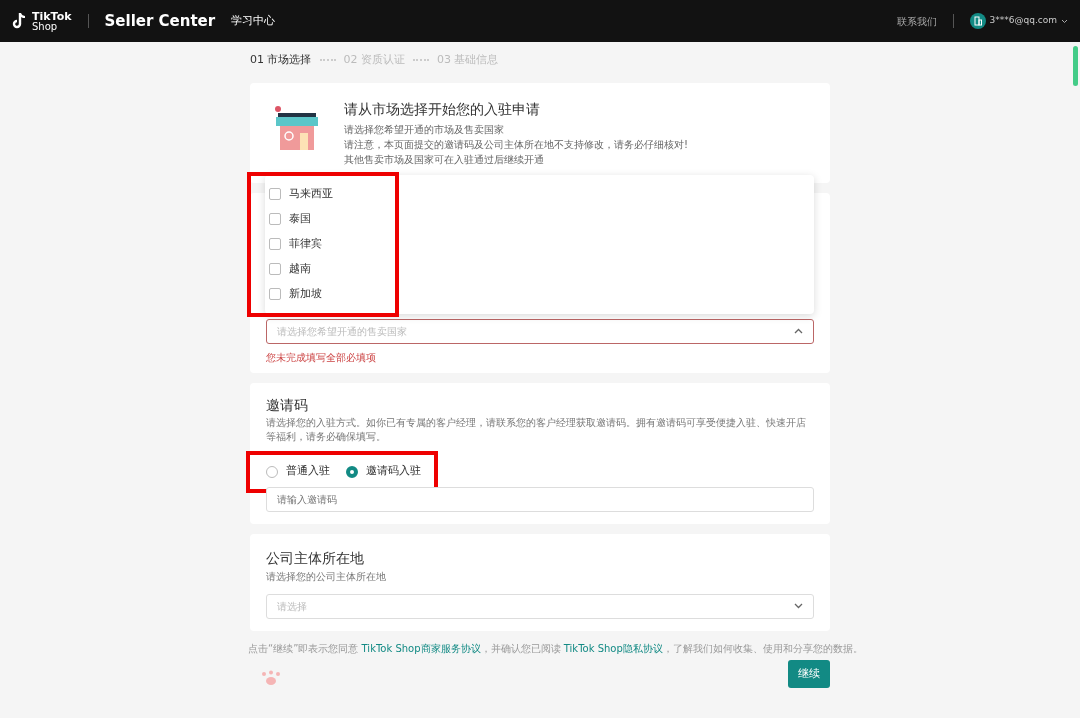 The height and width of the screenshot is (718, 1080). I want to click on option-label: 菲律宾, so click(305, 244).